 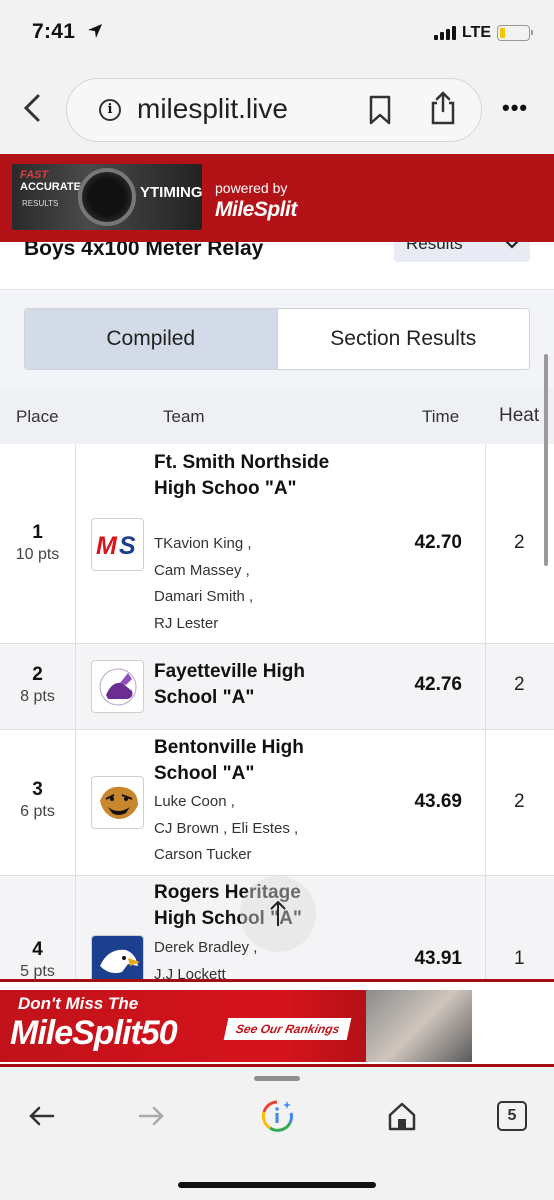 What do you see at coordinates (519, 958) in the screenshot?
I see `heat-number: 1` at bounding box center [519, 958].